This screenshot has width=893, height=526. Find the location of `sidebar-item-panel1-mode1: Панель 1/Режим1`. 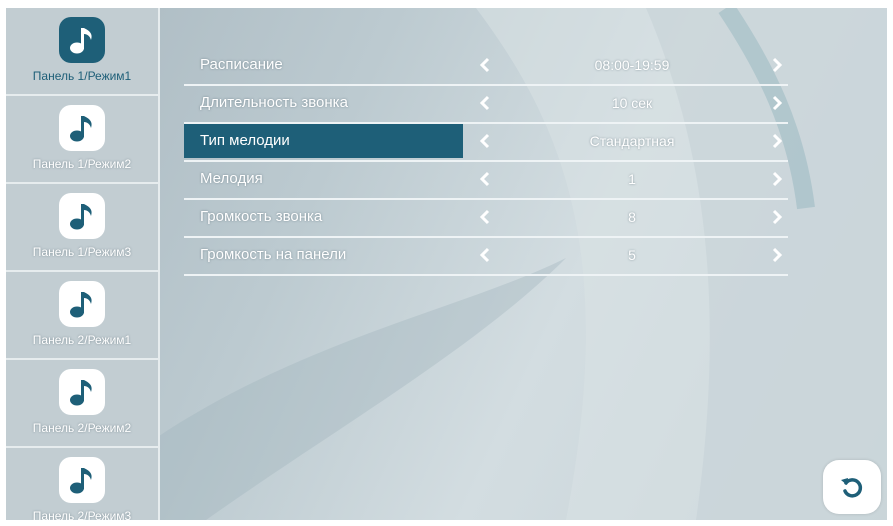

sidebar-item-panel1-mode1: Панель 1/Режим1 is located at coordinates (82, 52).